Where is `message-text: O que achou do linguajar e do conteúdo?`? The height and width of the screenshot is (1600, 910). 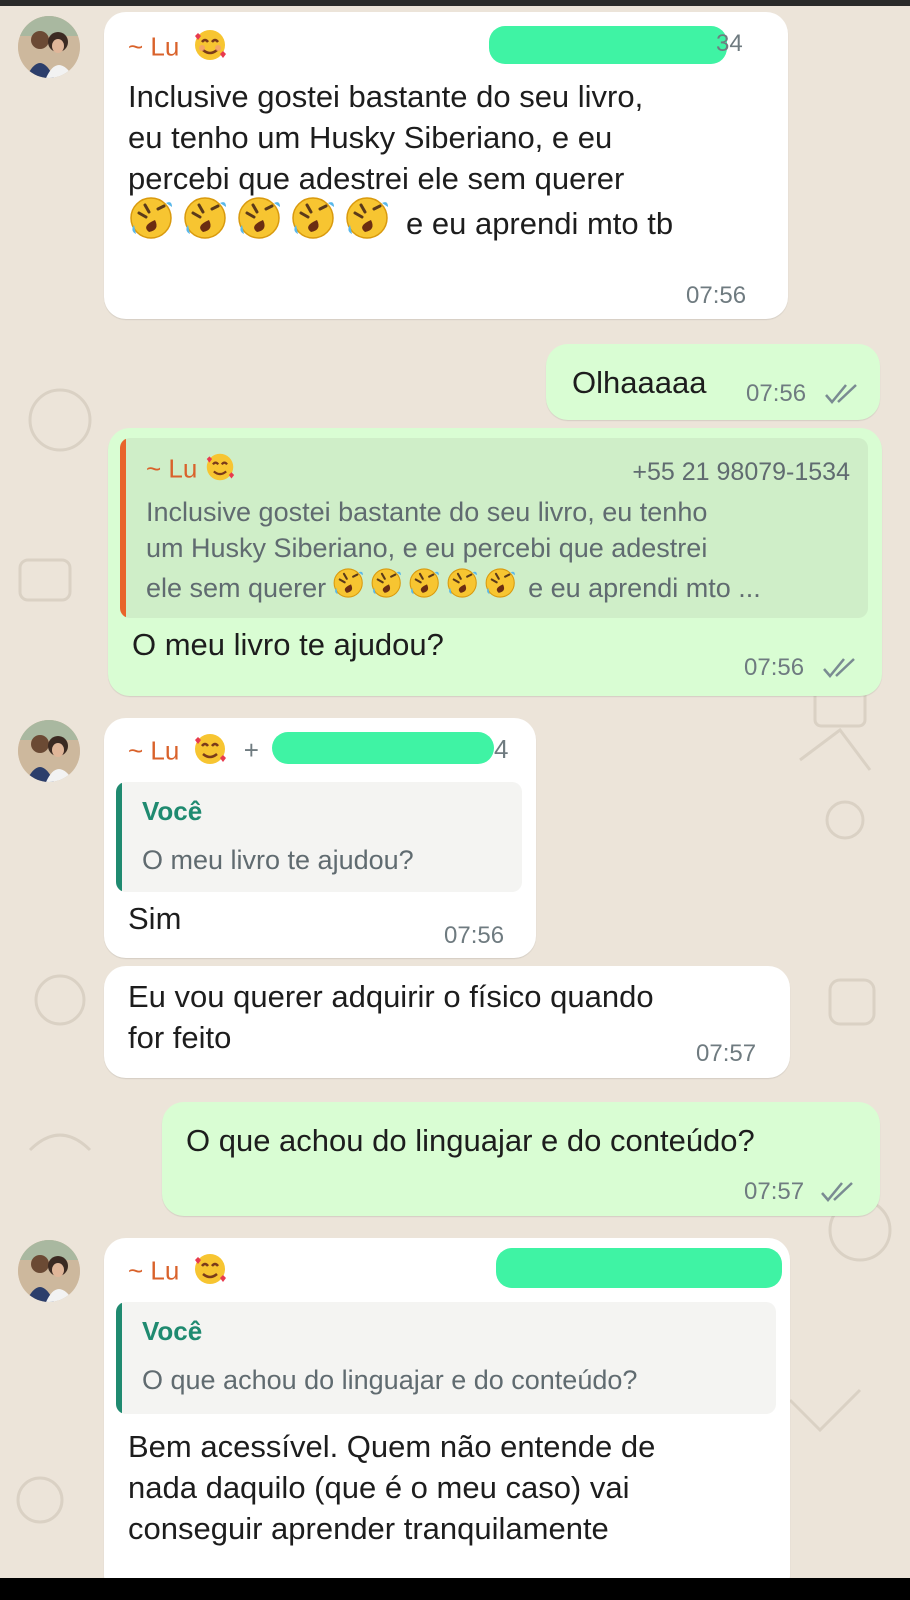
message-text: O que achou do linguajar e do conteúdo? is located at coordinates (470, 1140).